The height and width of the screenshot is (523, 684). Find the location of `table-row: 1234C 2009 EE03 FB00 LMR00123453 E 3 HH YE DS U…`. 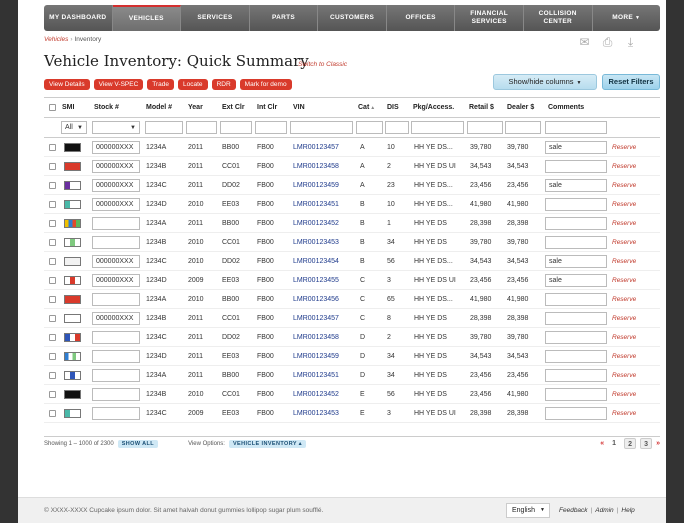

table-row: 1234C 2009 EE03 FB00 LMR00123453 E 3 HH YE DS U… is located at coordinates (352, 413).